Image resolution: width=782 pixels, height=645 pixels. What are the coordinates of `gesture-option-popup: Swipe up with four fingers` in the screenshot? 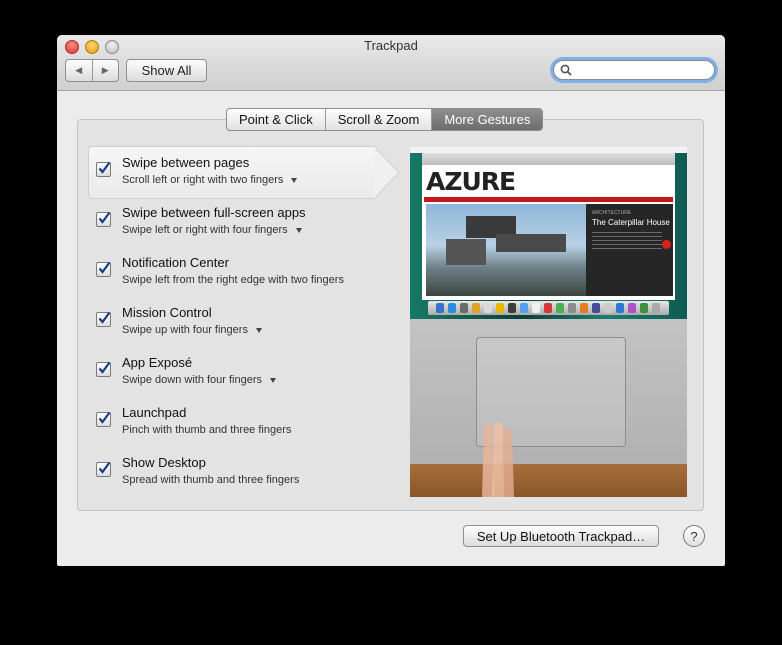 It's located at (192, 330).